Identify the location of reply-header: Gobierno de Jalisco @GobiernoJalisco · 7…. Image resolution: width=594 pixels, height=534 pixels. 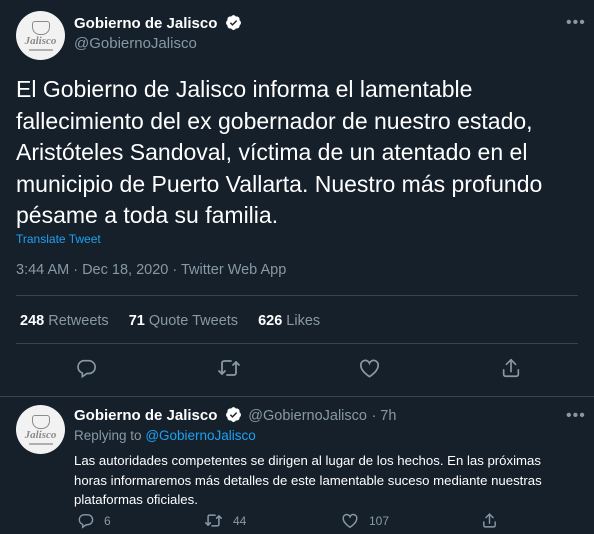
(235, 415).